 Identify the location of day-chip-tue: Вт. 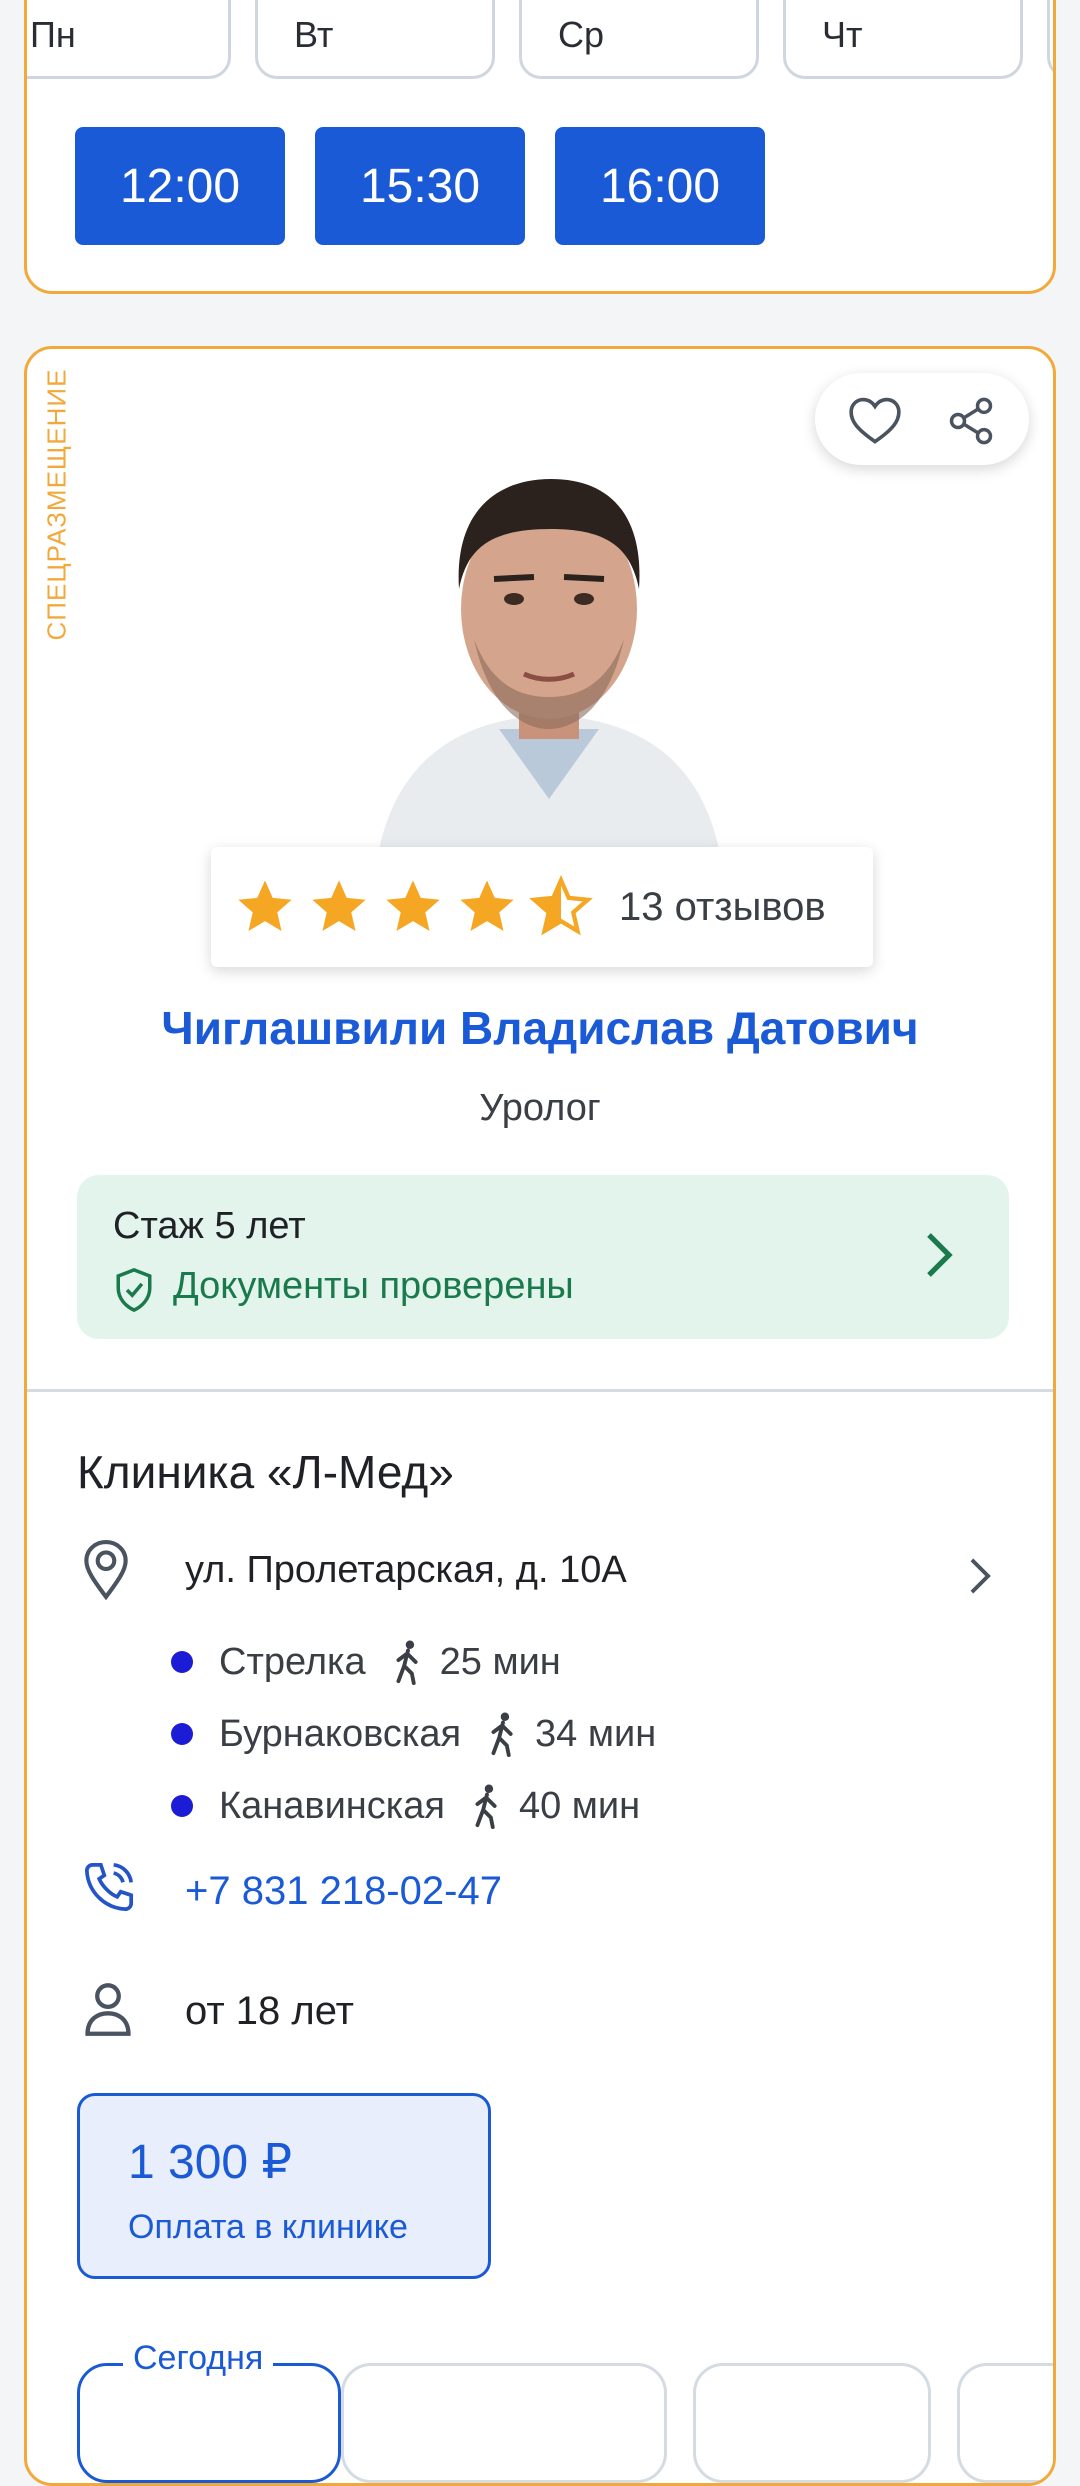
(375, 39).